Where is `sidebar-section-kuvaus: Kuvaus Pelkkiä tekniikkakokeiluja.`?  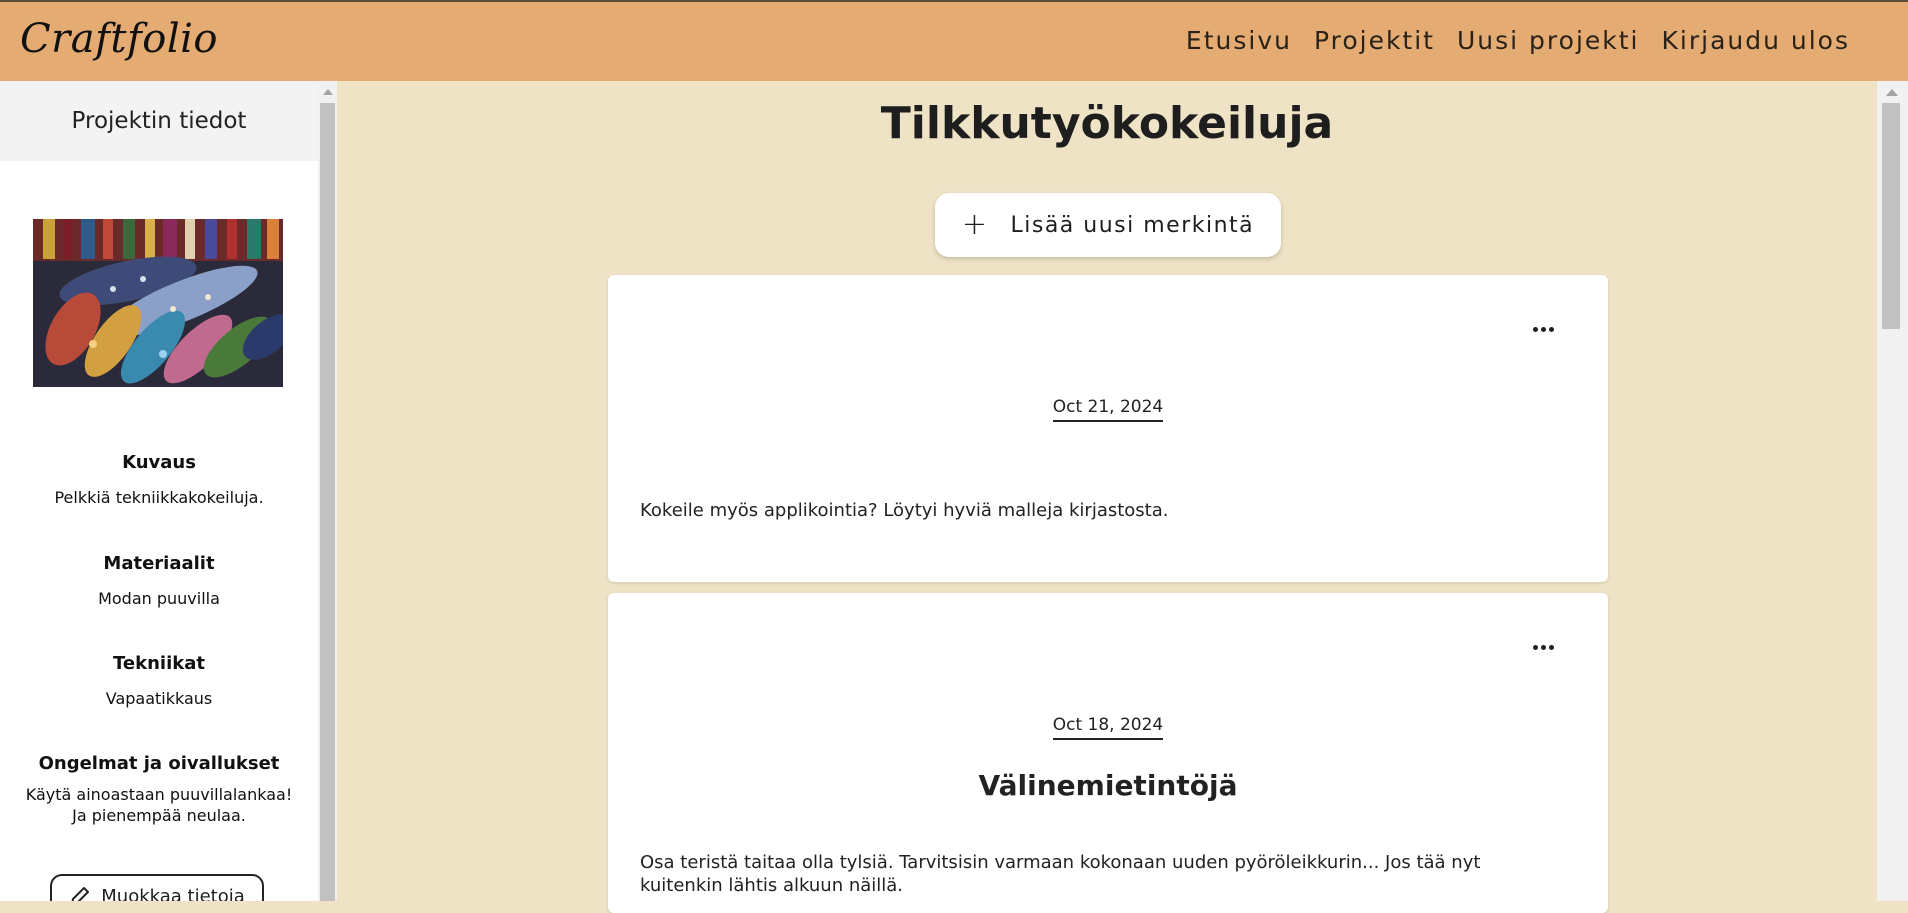
sidebar-section-kuvaus: Kuvaus Pelkkiä tekniikkakokeiluja. is located at coordinates (159, 480).